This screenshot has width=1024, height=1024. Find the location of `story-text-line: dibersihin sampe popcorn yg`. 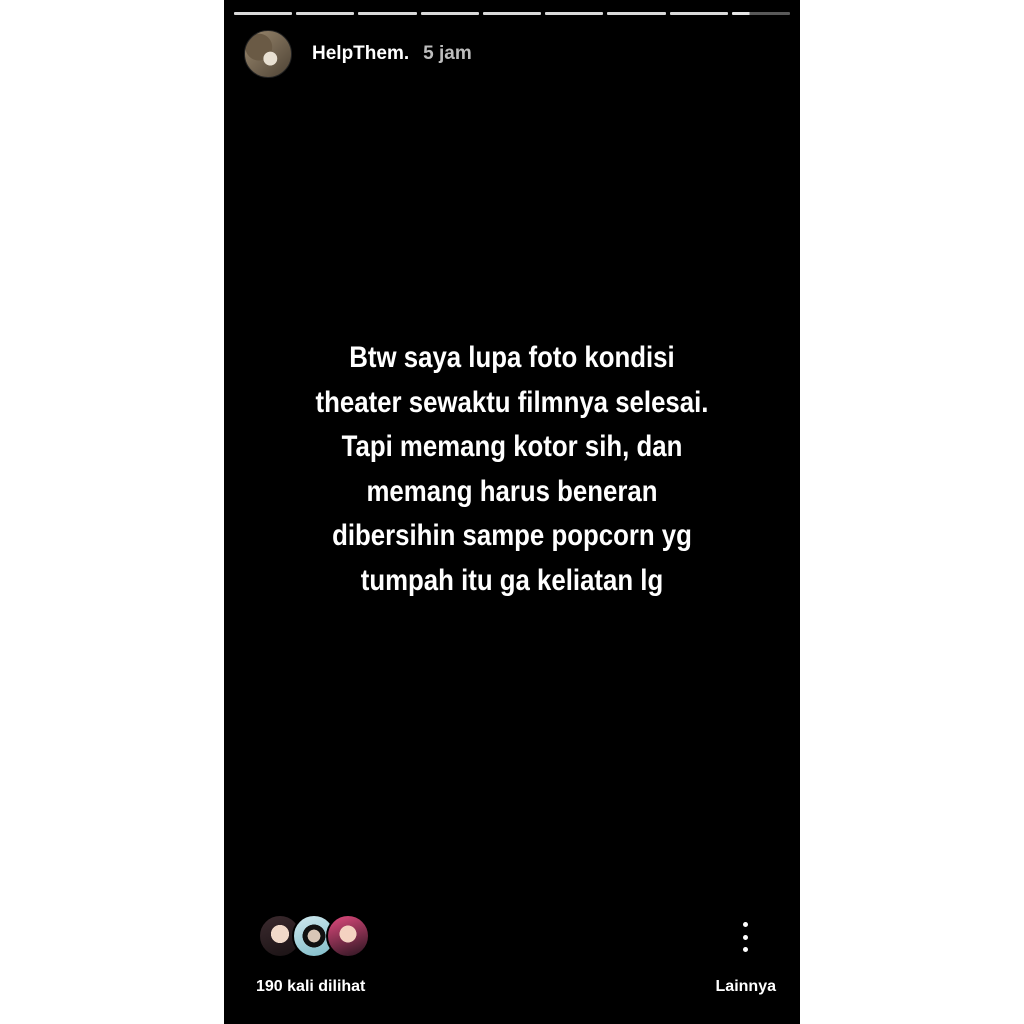

story-text-line: dibersihin sampe popcorn yg is located at coordinates (512, 535).